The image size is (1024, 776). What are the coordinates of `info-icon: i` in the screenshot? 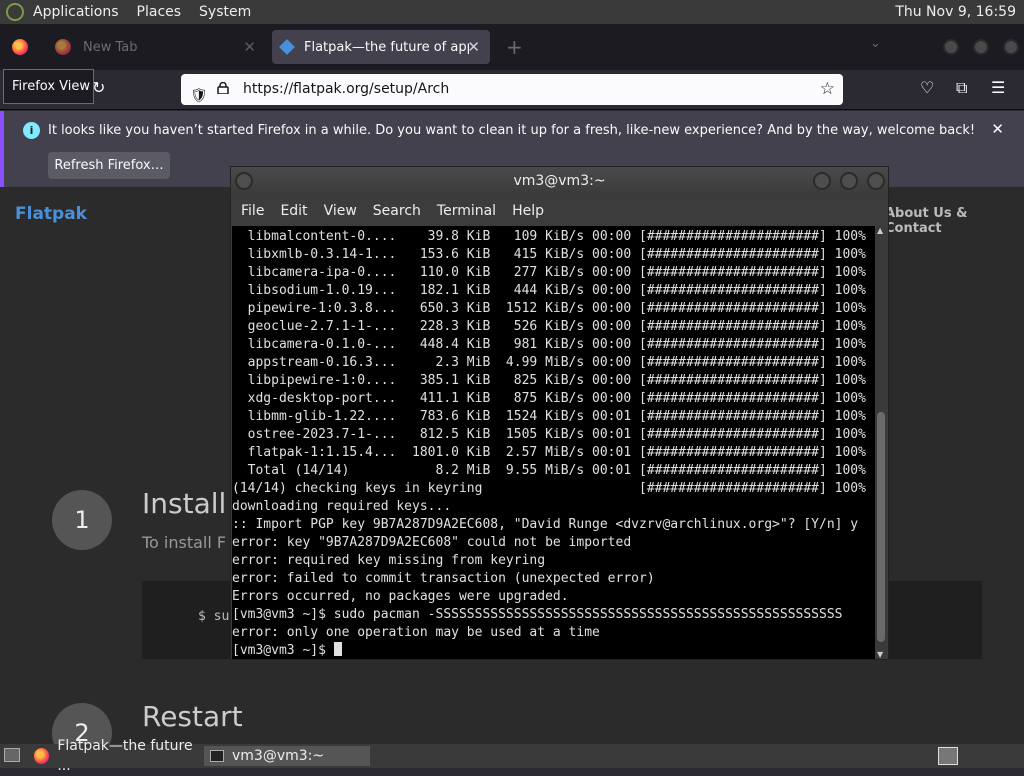 It's located at (31, 130).